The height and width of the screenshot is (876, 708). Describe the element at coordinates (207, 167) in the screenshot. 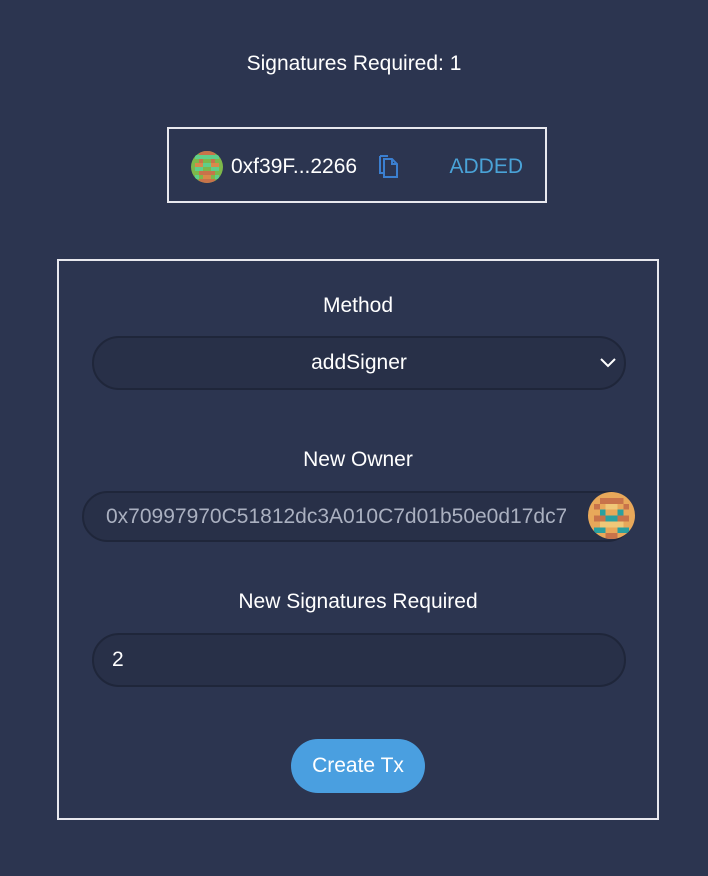

I see `signer-avatar-icon` at that location.